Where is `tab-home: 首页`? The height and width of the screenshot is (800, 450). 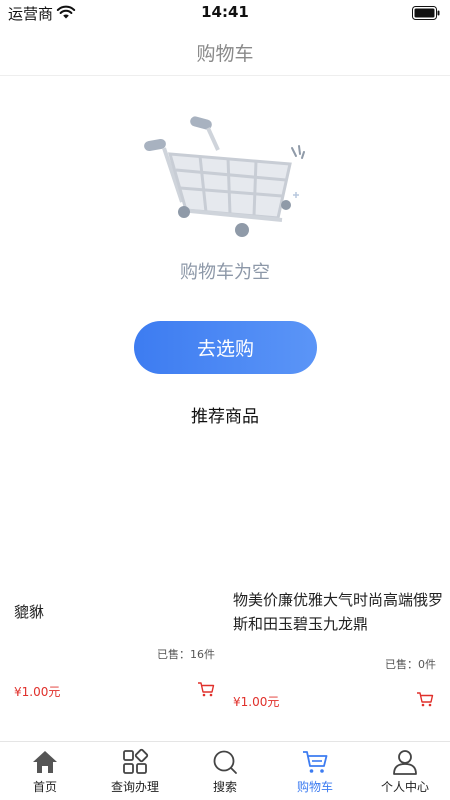 tab-home: 首页 is located at coordinates (45, 771).